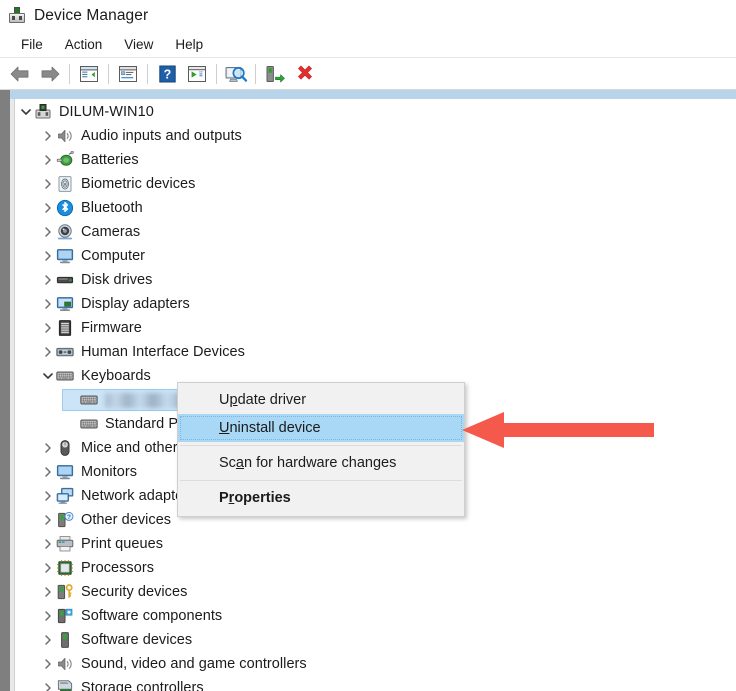  What do you see at coordinates (91, 15) in the screenshot?
I see `window-title: Device Manager` at bounding box center [91, 15].